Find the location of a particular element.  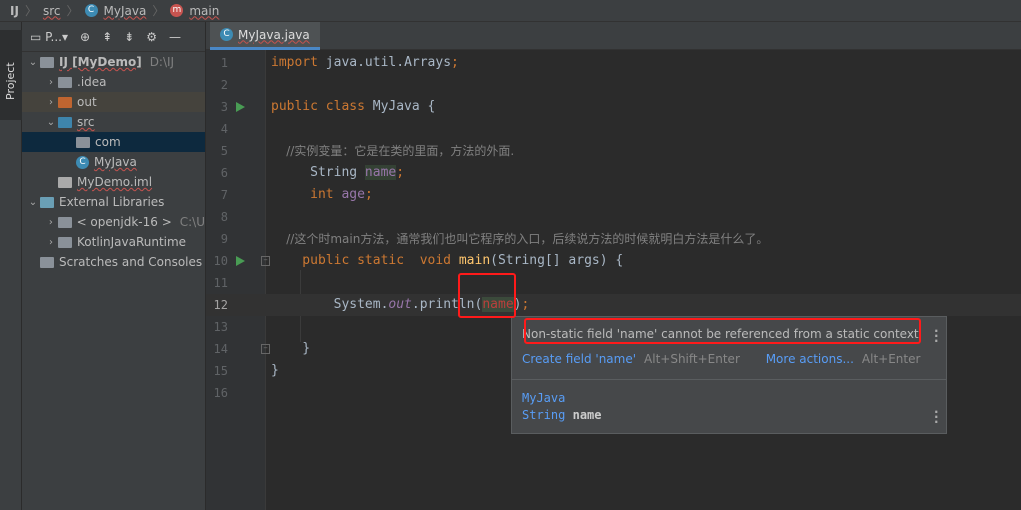

expand-all-icon: ⇞ is located at coordinates (107, 37).